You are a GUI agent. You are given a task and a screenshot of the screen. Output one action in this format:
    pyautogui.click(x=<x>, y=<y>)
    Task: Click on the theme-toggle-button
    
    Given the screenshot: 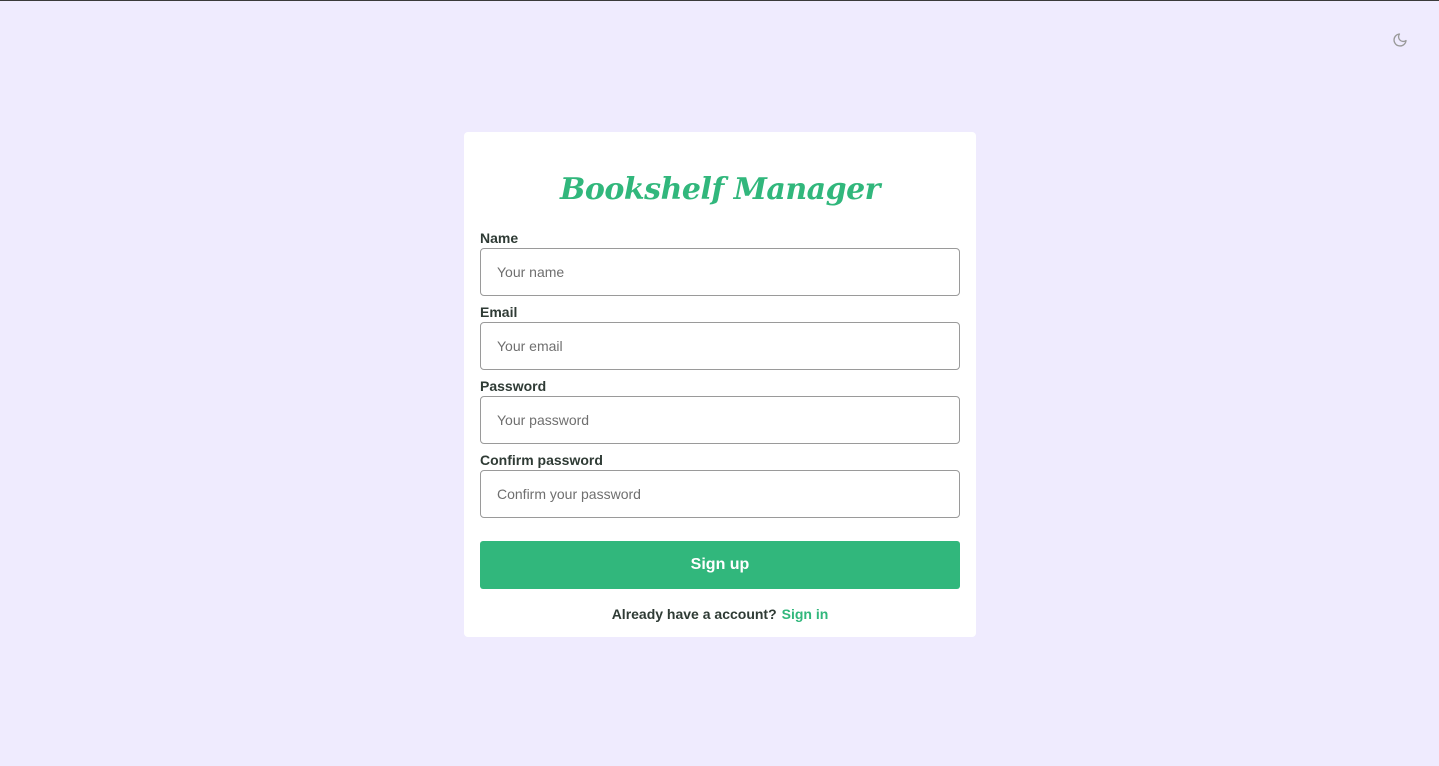 What is the action you would take?
    pyautogui.click(x=1400, y=42)
    